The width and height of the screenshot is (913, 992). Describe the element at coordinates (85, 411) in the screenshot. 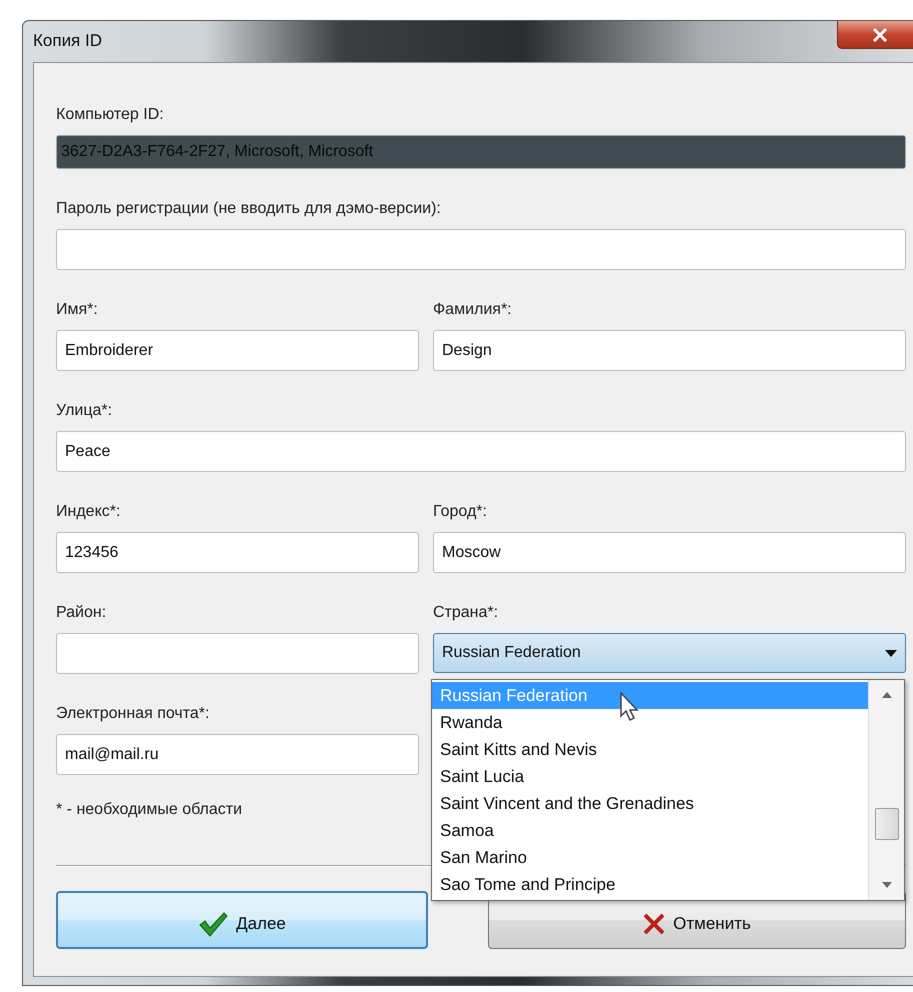

I see `field-label: Улица*:` at that location.